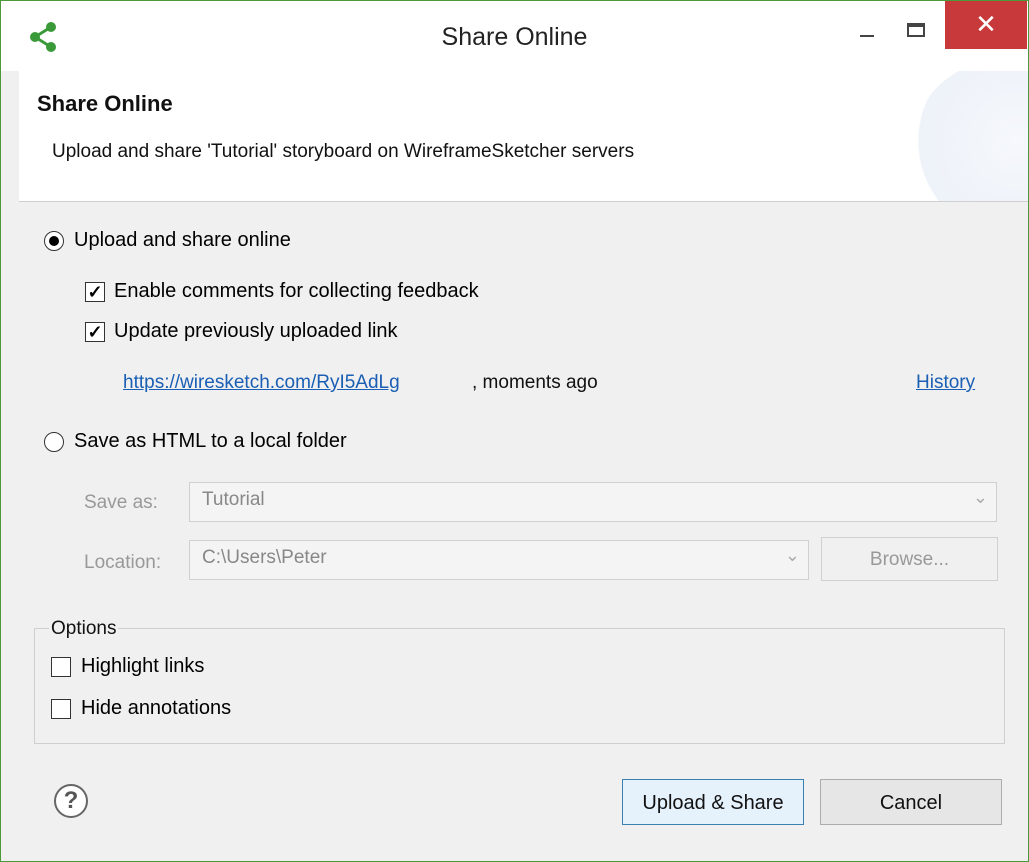 This screenshot has width=1029, height=862. What do you see at coordinates (911, 802) in the screenshot?
I see `cancel-button: Cancel` at bounding box center [911, 802].